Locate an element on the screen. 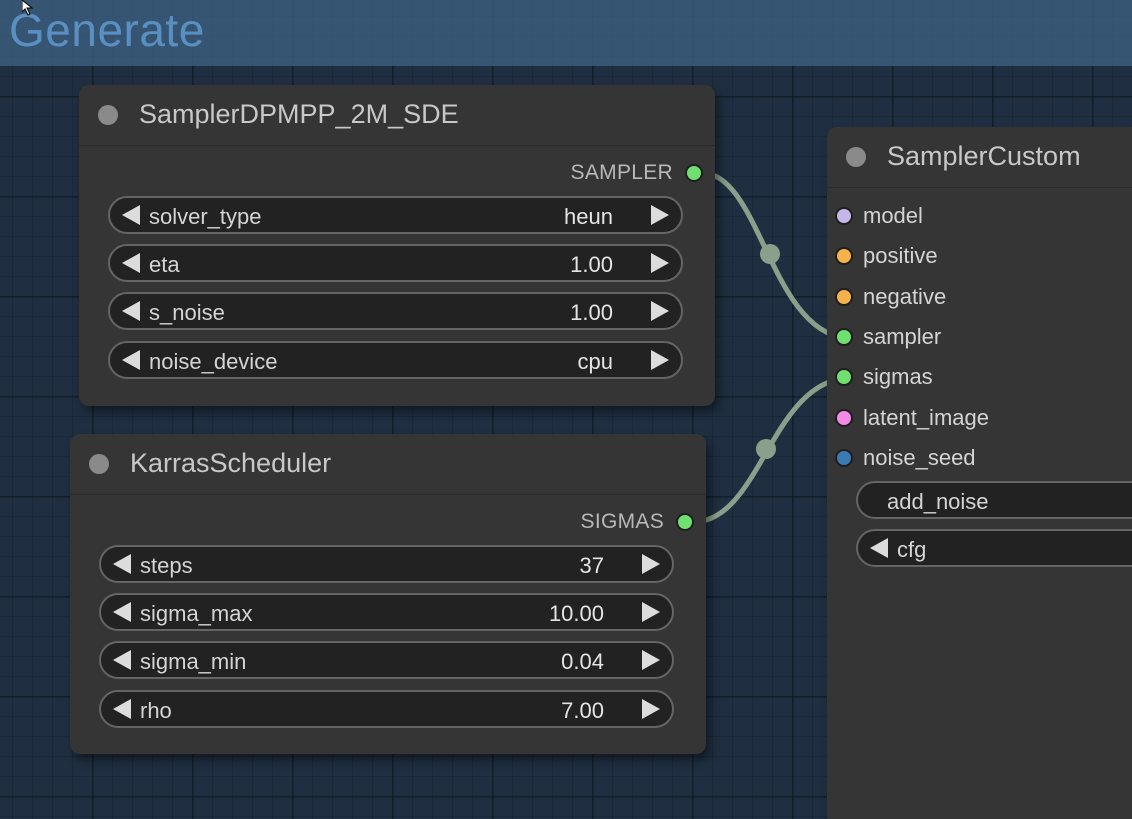 This screenshot has width=1132, height=819. widget-value: cpu is located at coordinates (595, 361).